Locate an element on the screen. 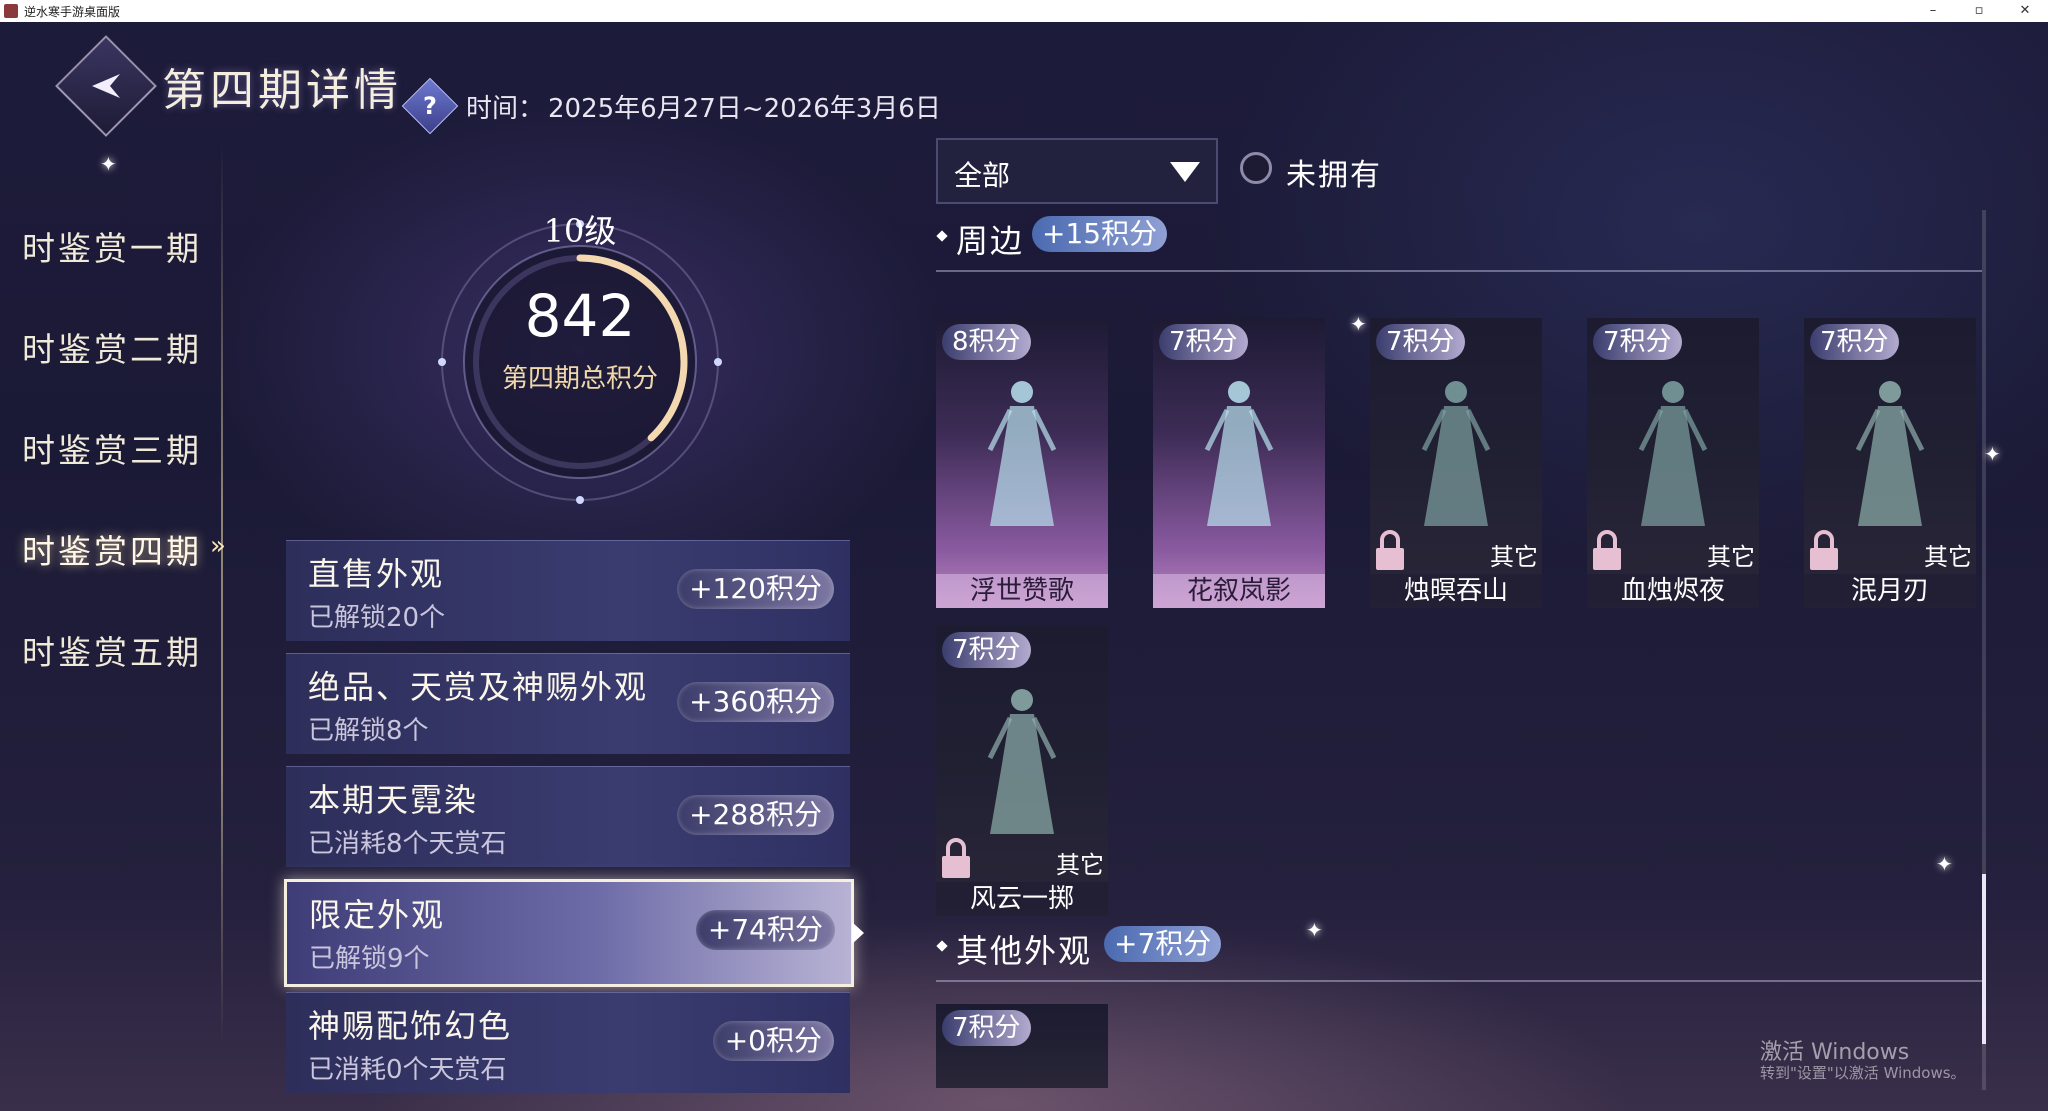 The image size is (2048, 1111). close-button: ✕ is located at coordinates (2025, 11).